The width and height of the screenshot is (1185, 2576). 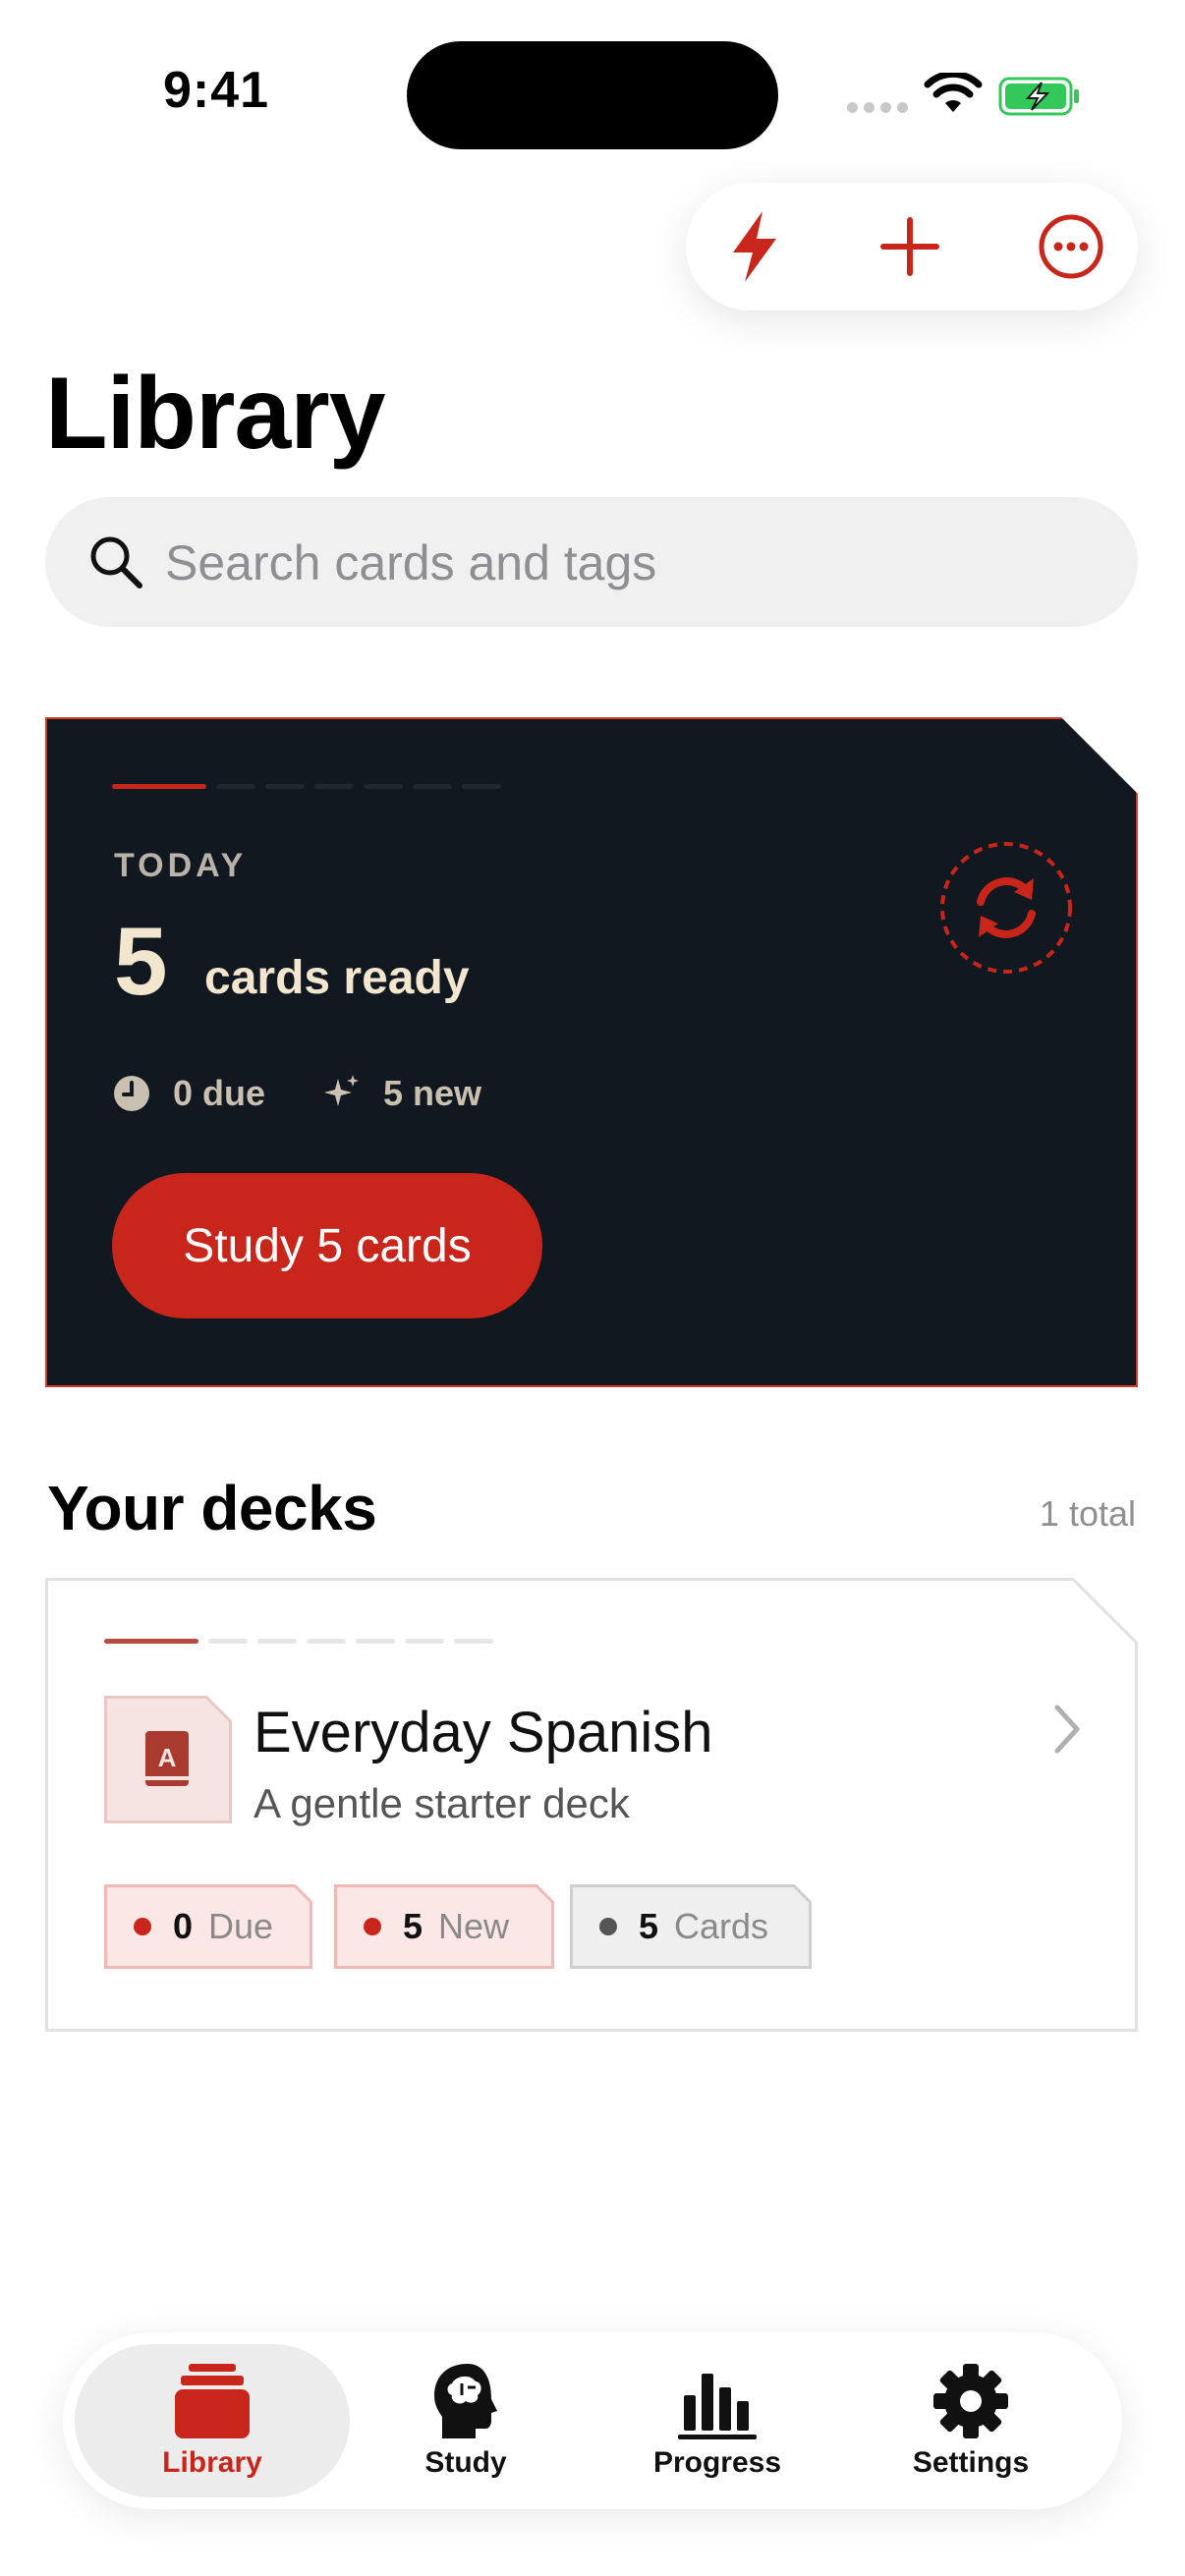 I want to click on deck-subtitle: A gentle starter deck, so click(x=442, y=1803).